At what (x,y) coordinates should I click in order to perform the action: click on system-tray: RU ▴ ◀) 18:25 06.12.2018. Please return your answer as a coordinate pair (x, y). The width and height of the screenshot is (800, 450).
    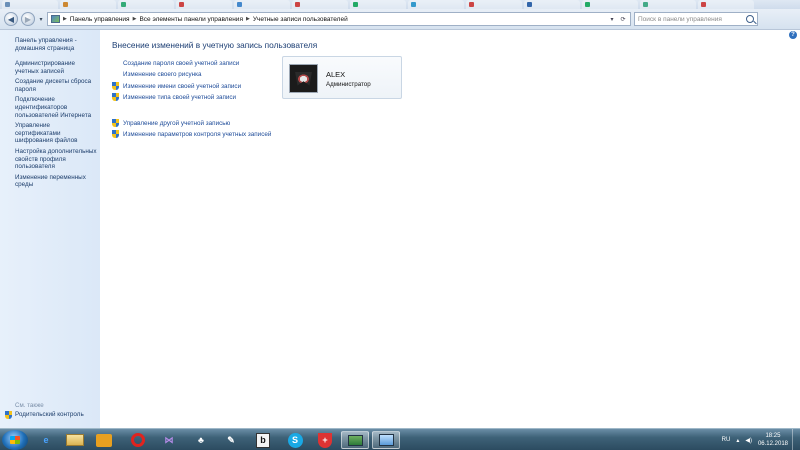
    Looking at the image, I should click on (761, 439).